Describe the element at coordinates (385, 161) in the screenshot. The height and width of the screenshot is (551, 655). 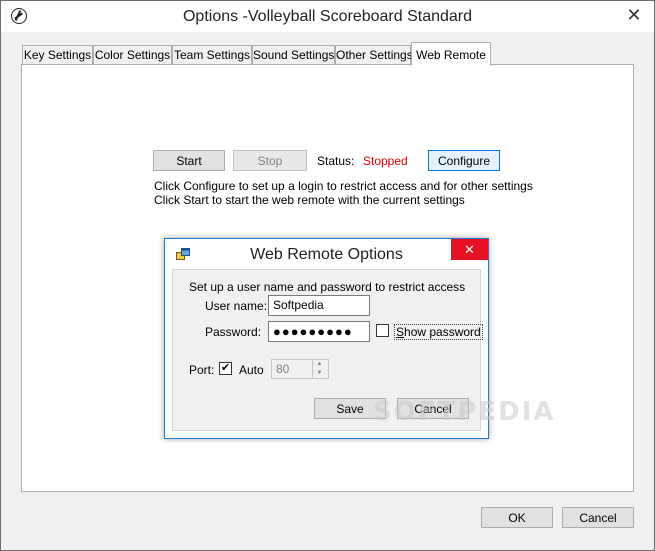
I see `status-value: Stopped` at that location.